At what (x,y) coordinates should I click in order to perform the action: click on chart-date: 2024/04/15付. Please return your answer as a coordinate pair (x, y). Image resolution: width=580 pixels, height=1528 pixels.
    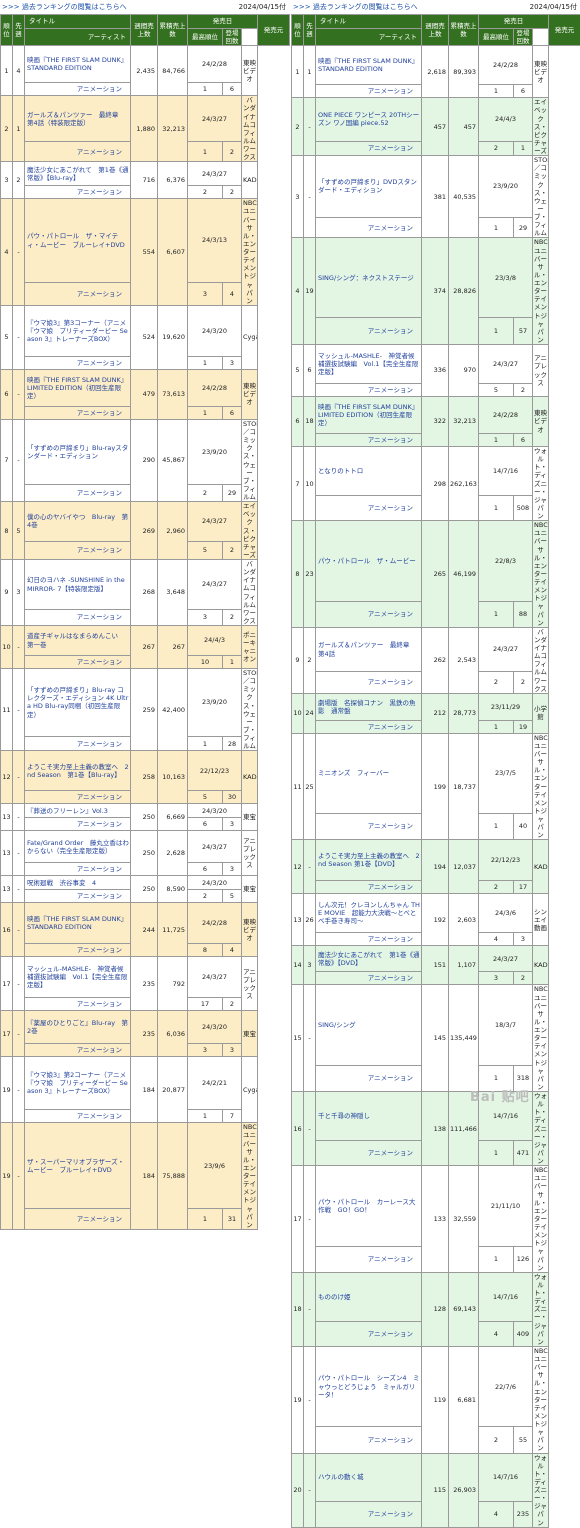
    Looking at the image, I should click on (553, 7).